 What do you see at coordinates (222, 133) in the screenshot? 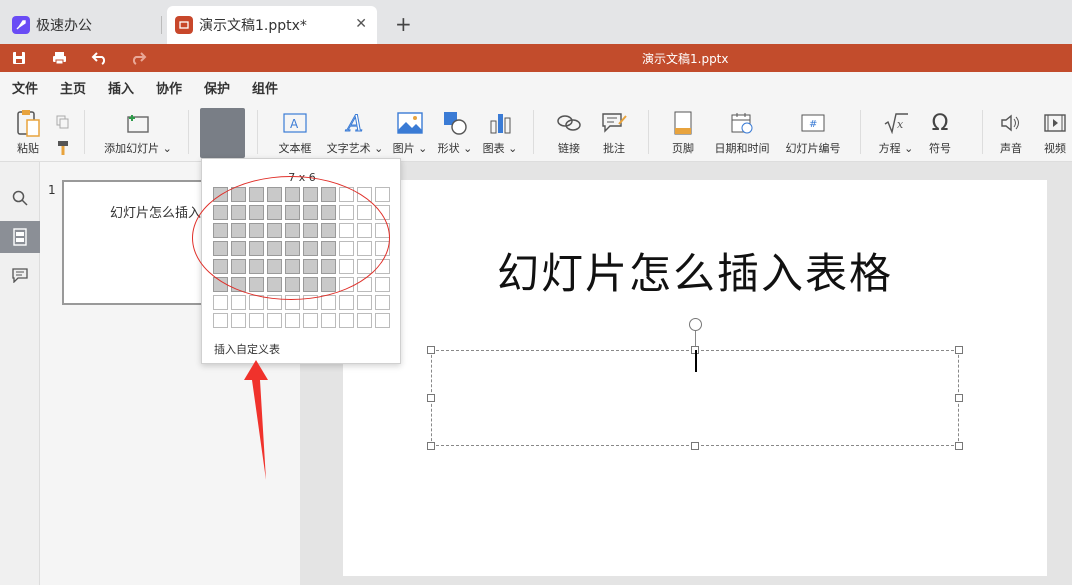
I see `table-button-highlight` at bounding box center [222, 133].